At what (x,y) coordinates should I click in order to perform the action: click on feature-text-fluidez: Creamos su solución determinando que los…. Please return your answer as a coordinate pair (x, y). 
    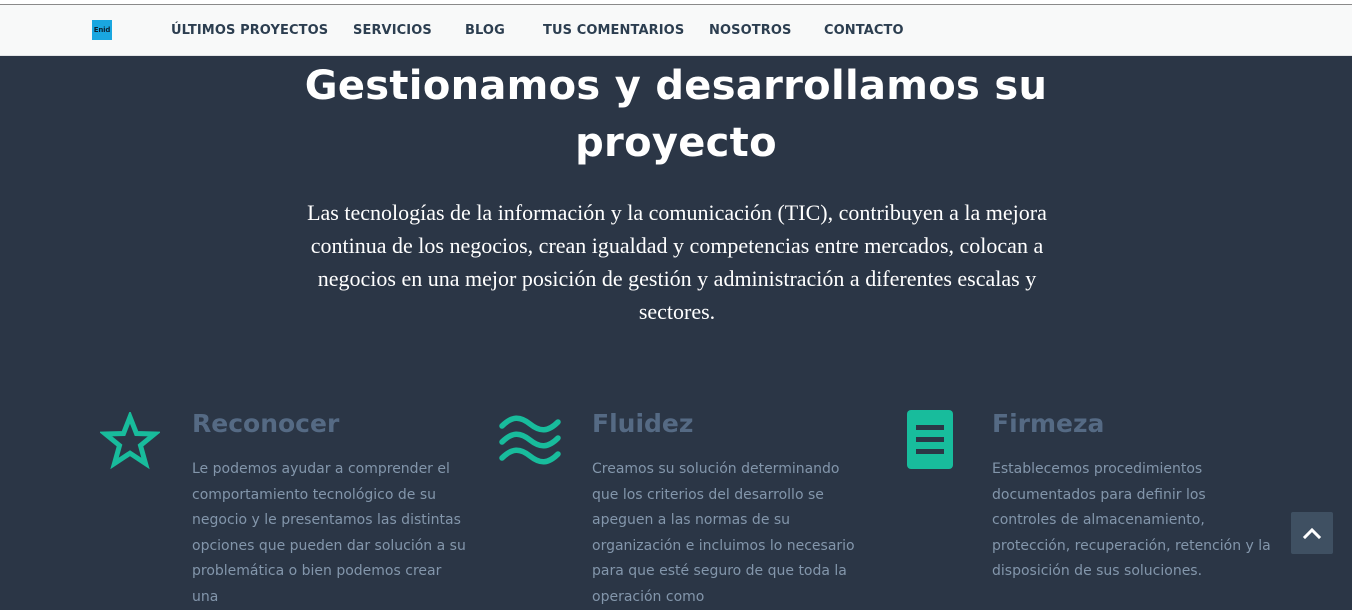
    Looking at the image, I should click on (723, 533).